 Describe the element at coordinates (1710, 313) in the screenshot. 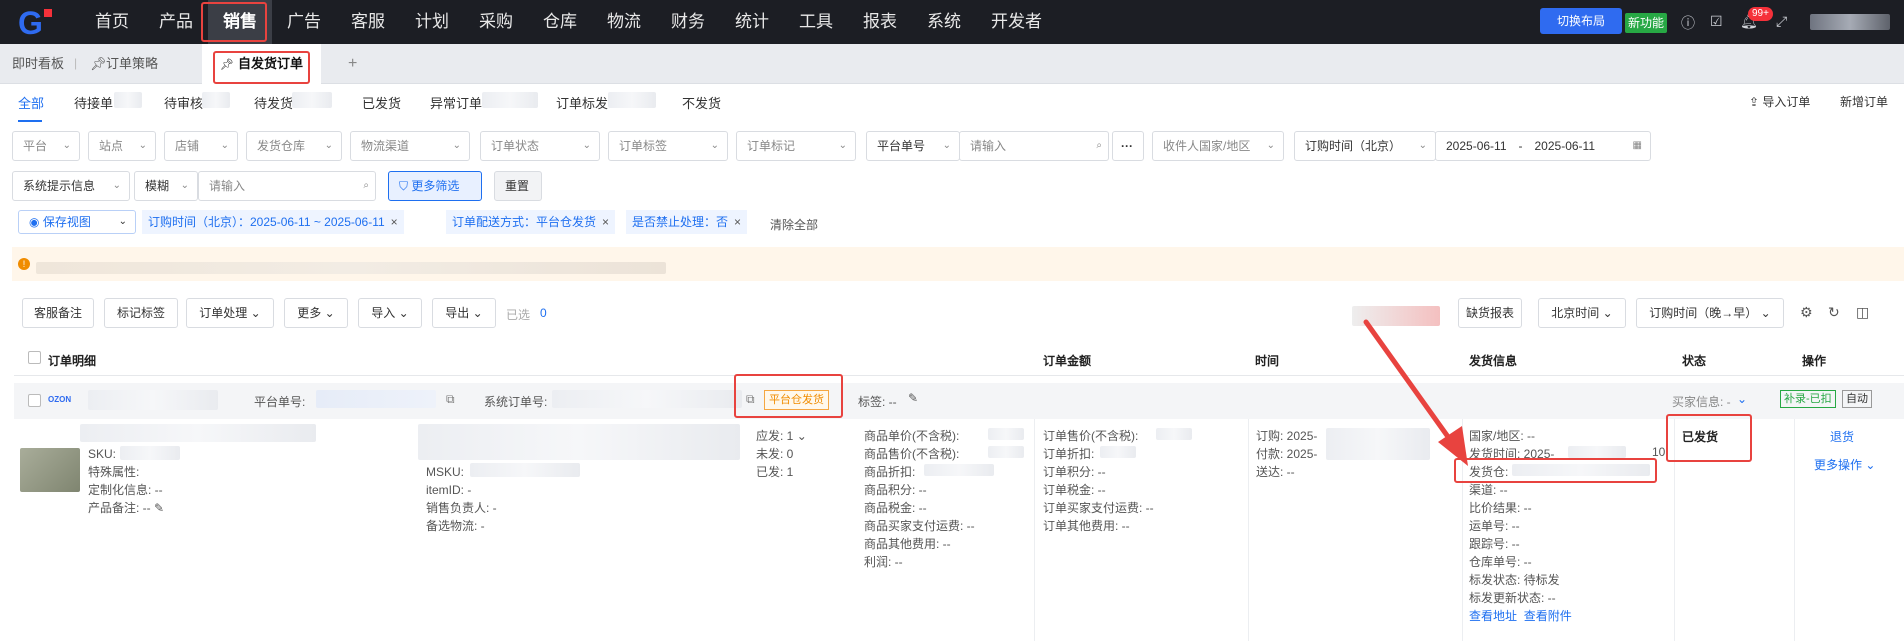

I see `sort-select: 订购时间（晚→早） ⌄` at that location.